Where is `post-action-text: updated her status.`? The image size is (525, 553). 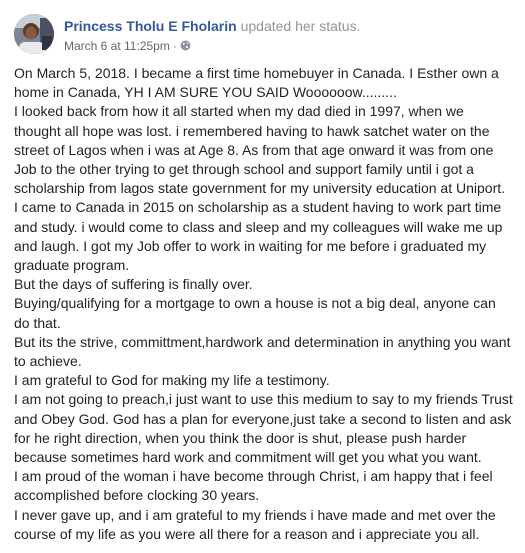 post-action-text: updated her status. is located at coordinates (300, 26).